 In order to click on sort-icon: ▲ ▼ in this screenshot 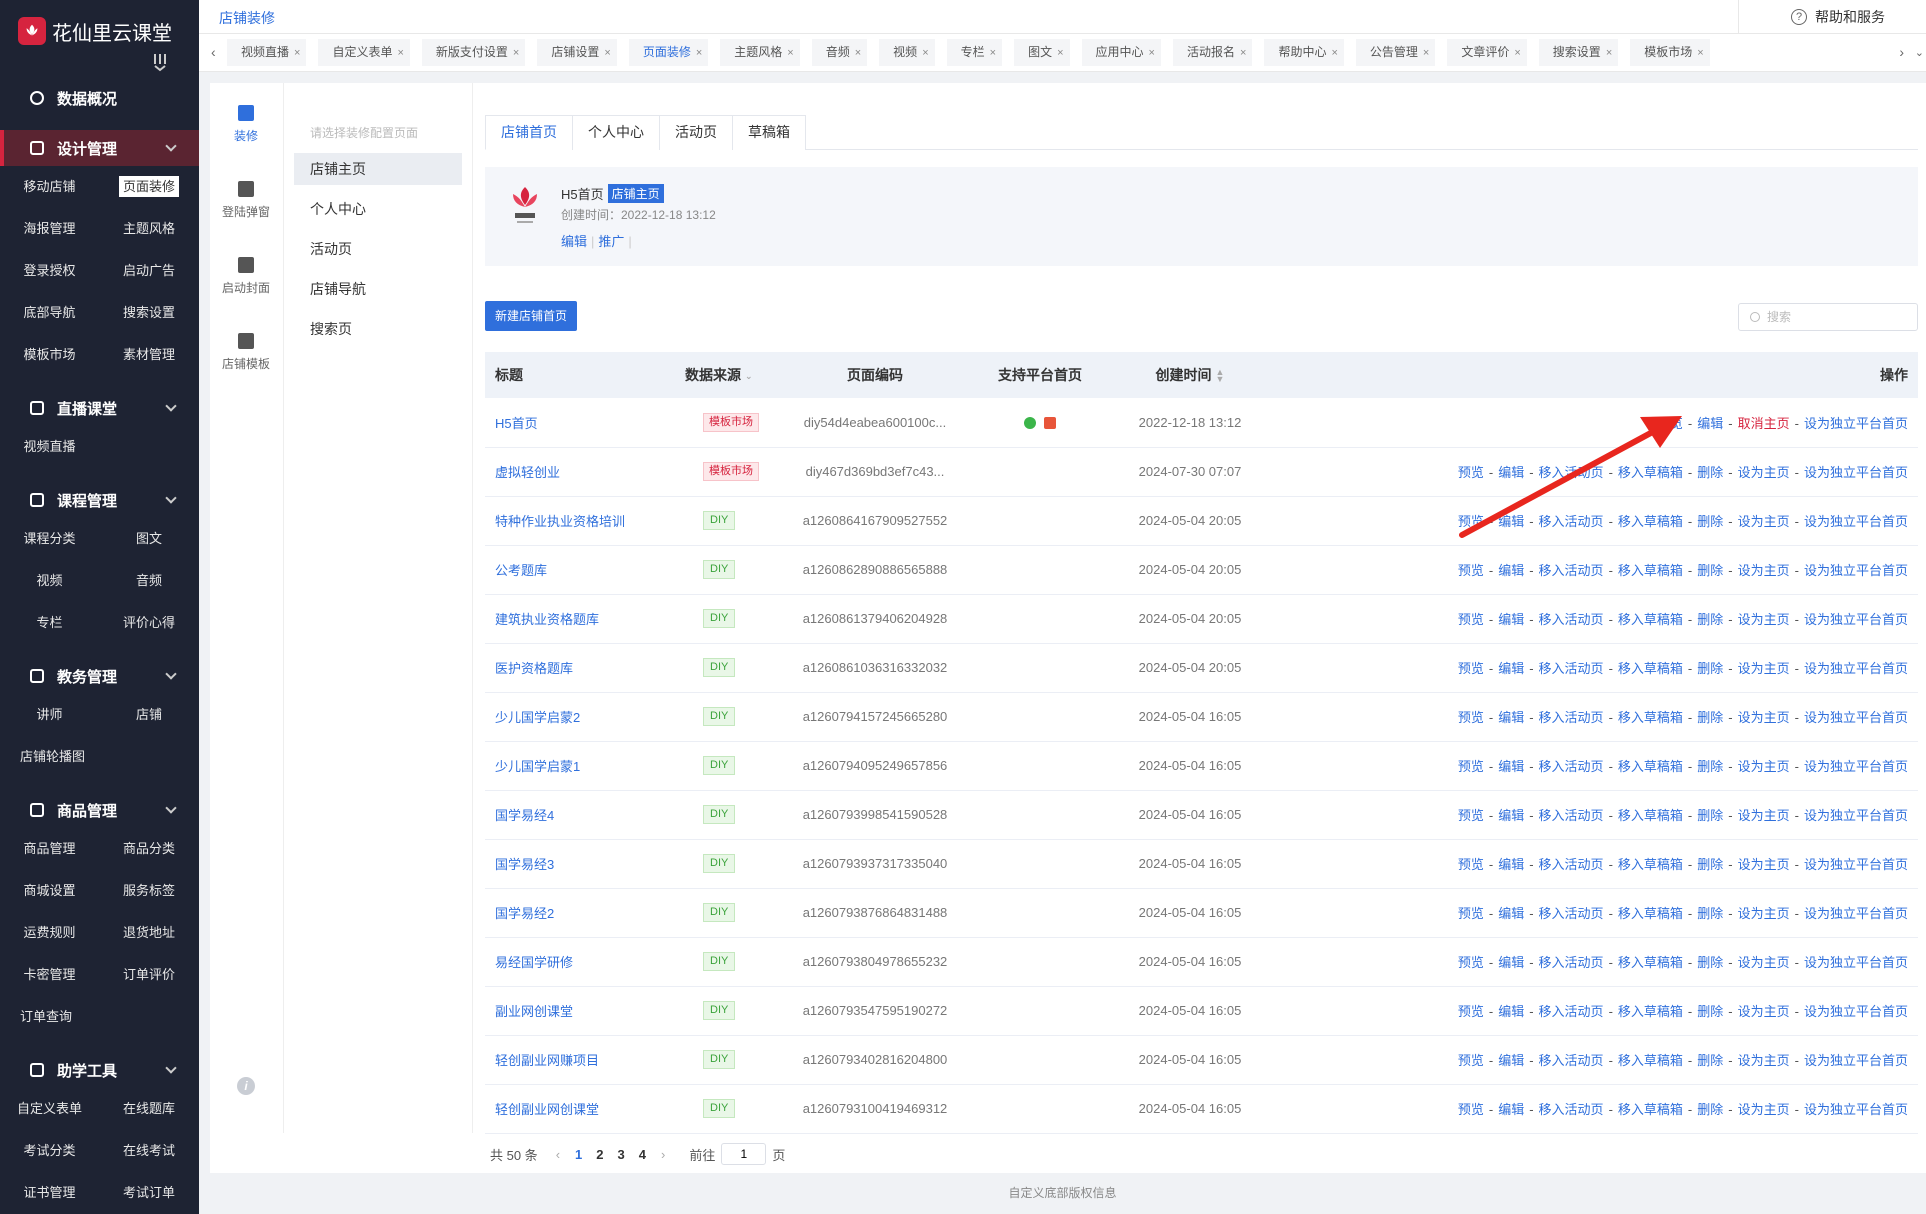, I will do `click(1220, 376)`.